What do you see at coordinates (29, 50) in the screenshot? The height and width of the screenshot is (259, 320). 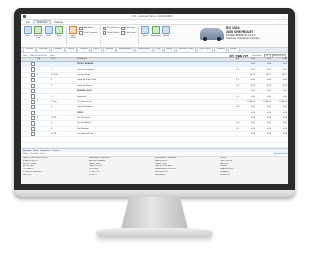 I see `doc-tab: Services` at bounding box center [29, 50].